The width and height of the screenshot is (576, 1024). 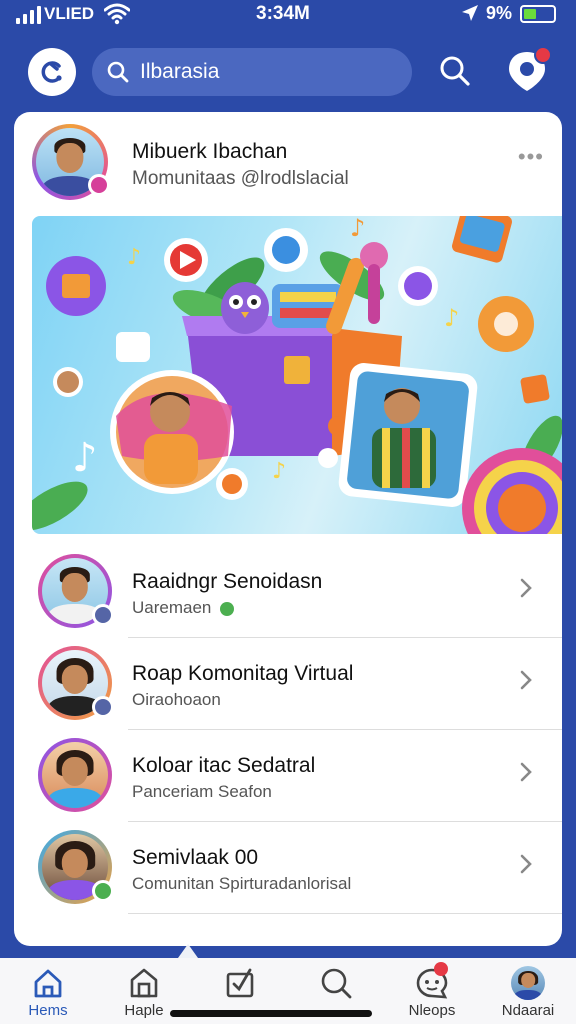 I want to click on notification-badge, so click(x=543, y=55).